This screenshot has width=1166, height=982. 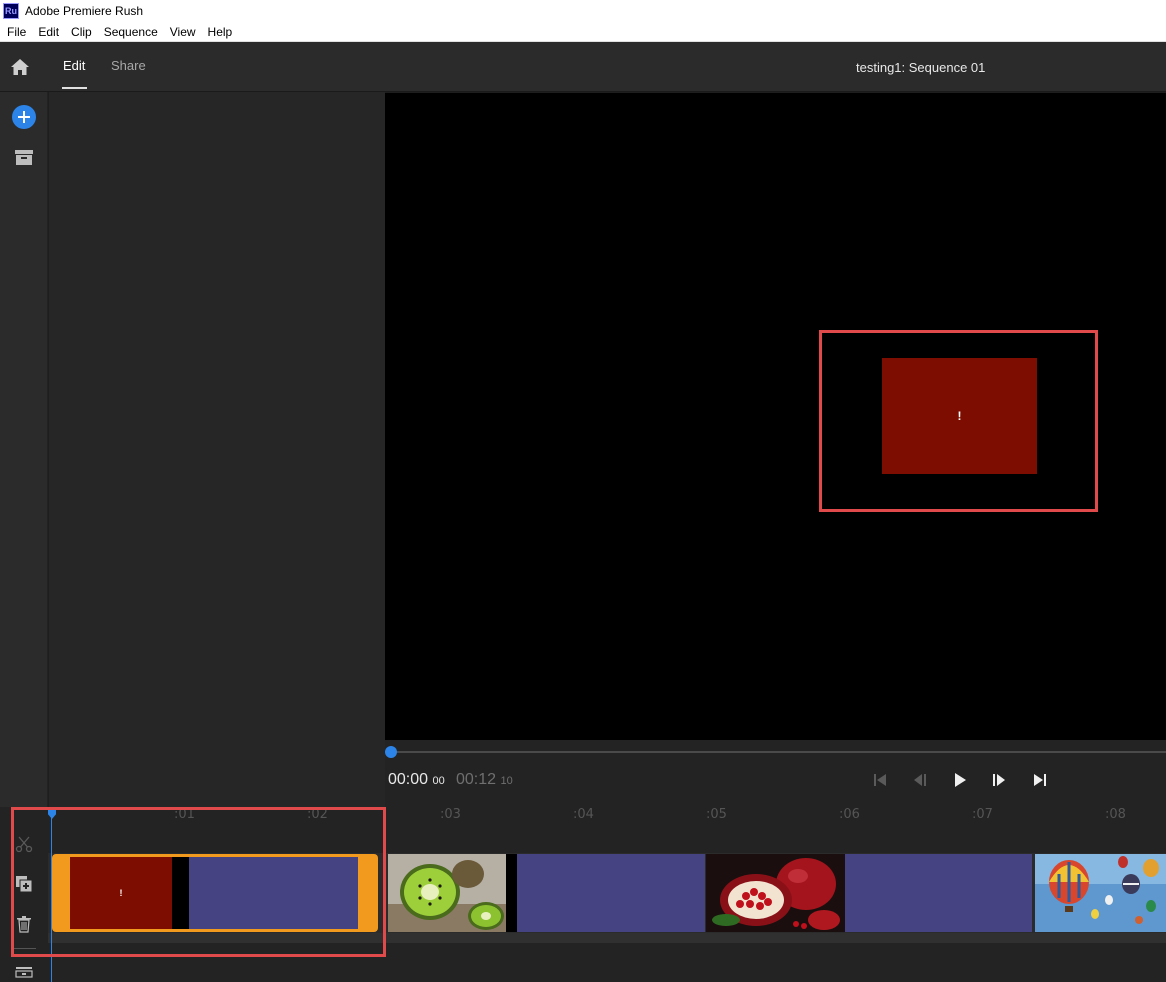 I want to click on active-tab-indicator, so click(x=74, y=88).